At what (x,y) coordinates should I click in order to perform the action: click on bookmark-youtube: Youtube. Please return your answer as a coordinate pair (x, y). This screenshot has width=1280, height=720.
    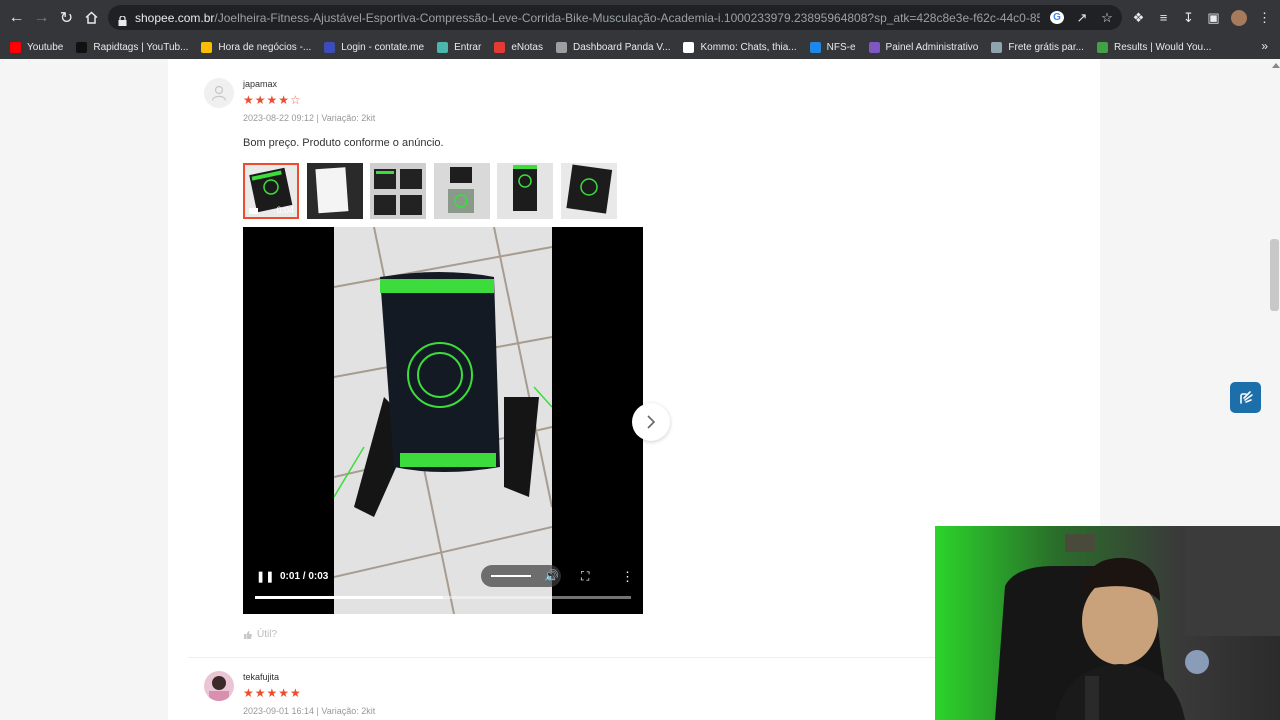
    Looking at the image, I should click on (36, 47).